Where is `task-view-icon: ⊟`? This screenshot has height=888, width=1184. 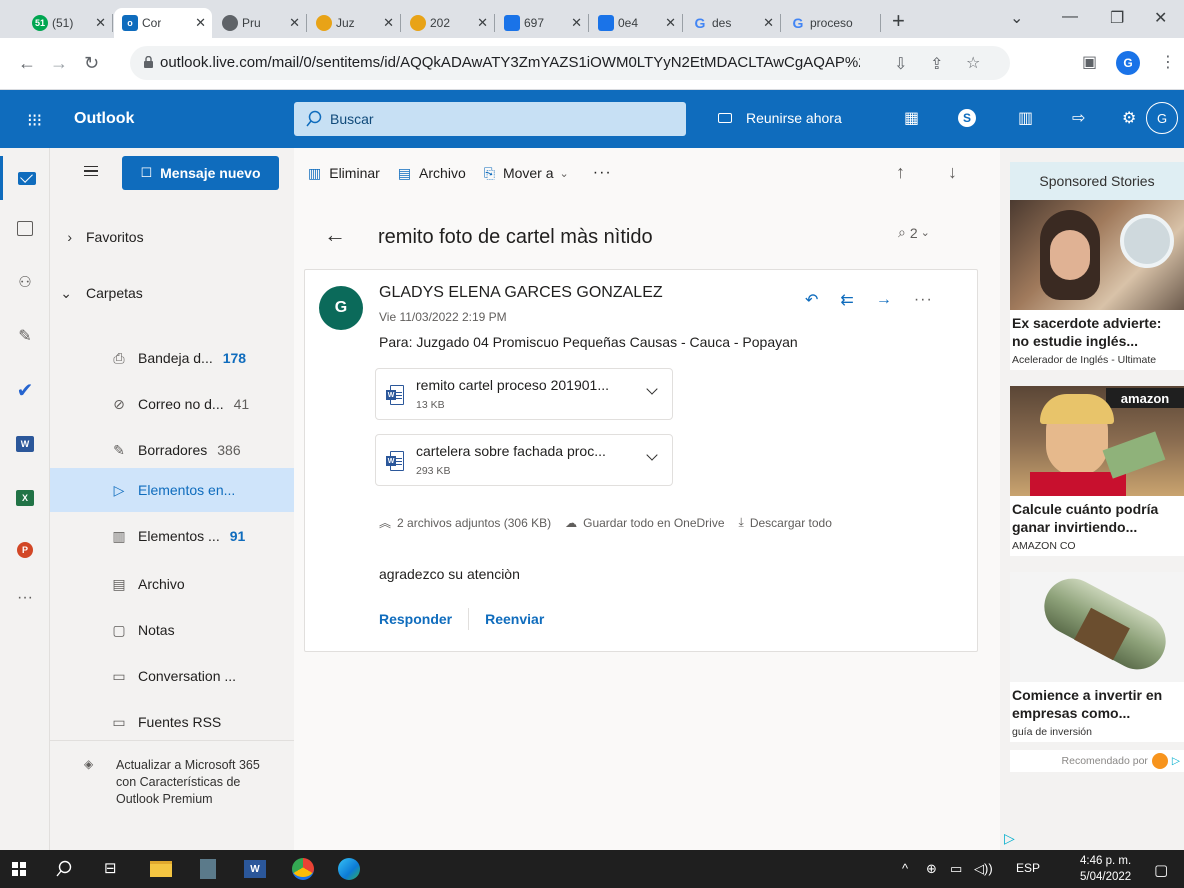 task-view-icon: ⊟ is located at coordinates (110, 868).